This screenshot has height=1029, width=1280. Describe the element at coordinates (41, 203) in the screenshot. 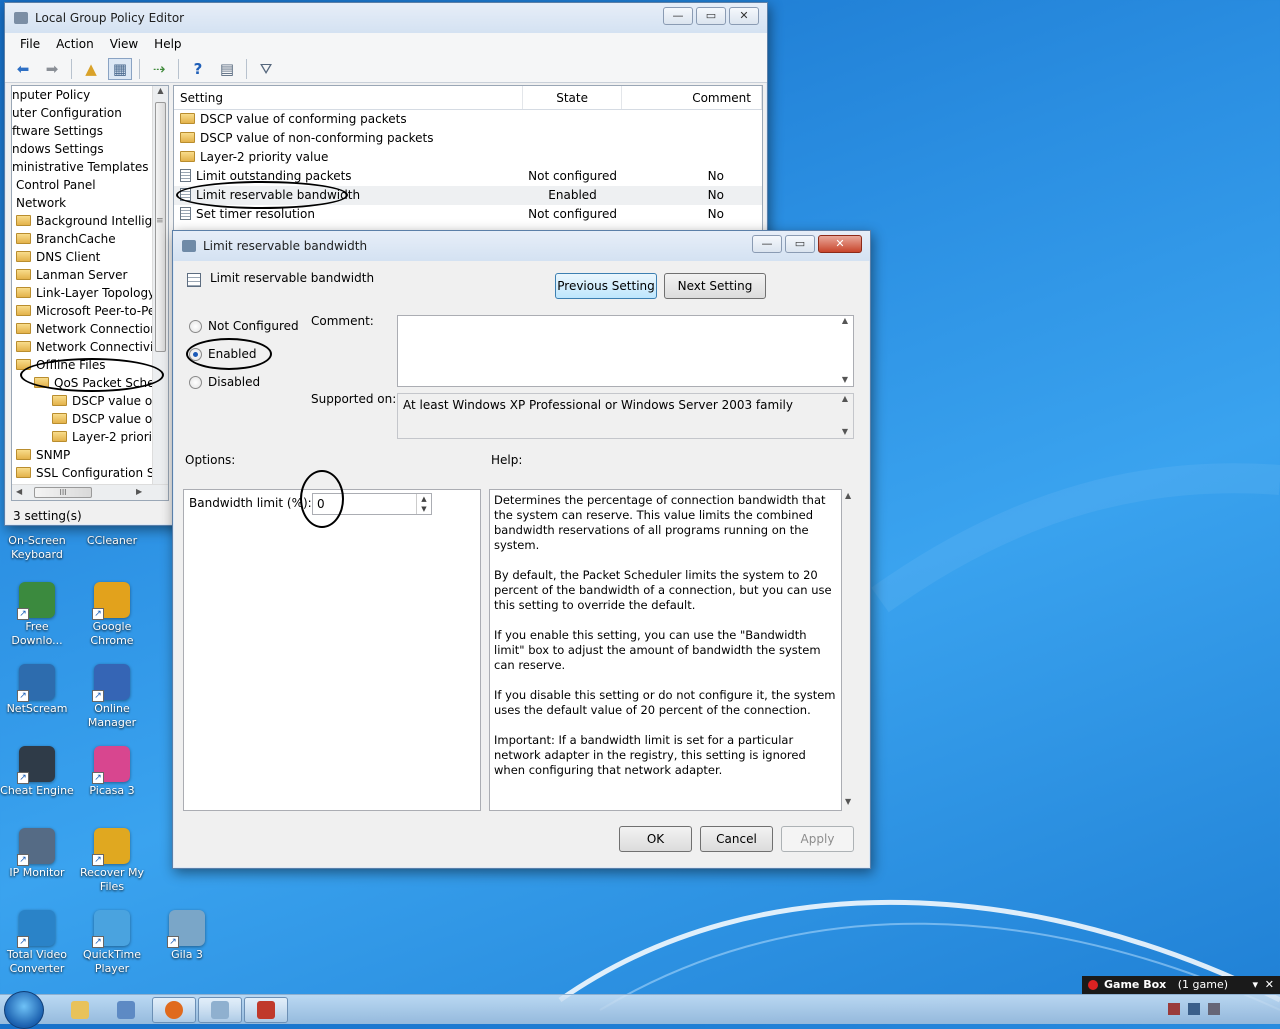

I see `tree-item: Network` at that location.